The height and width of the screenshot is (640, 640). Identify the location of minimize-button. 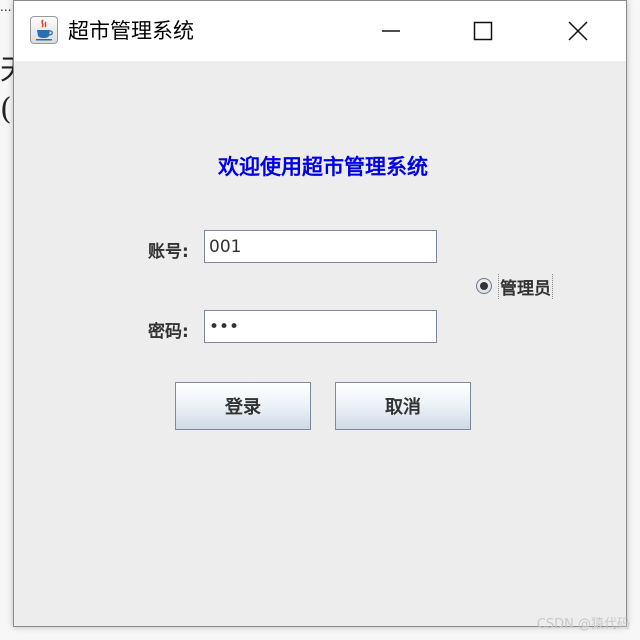
(391, 31).